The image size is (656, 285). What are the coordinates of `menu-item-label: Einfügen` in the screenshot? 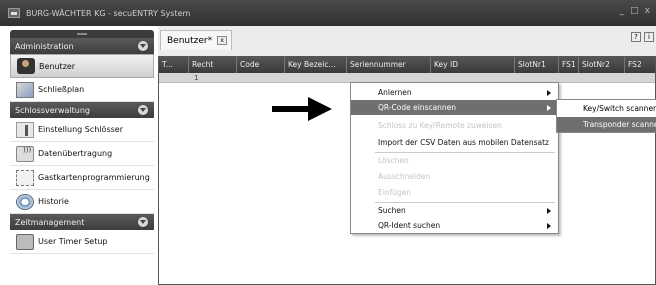 It's located at (395, 192).